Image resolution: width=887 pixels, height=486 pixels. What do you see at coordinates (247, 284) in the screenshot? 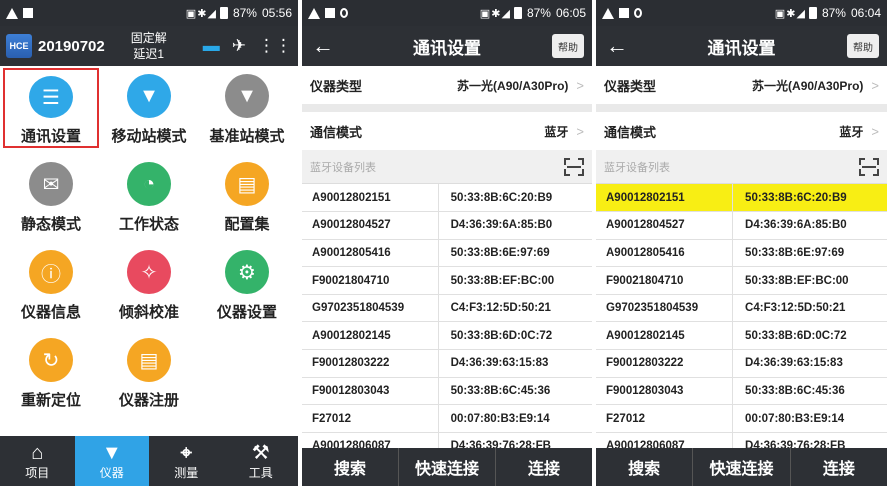
I see `tile-device-settings: ⚙ 仪器设置` at bounding box center [247, 284].